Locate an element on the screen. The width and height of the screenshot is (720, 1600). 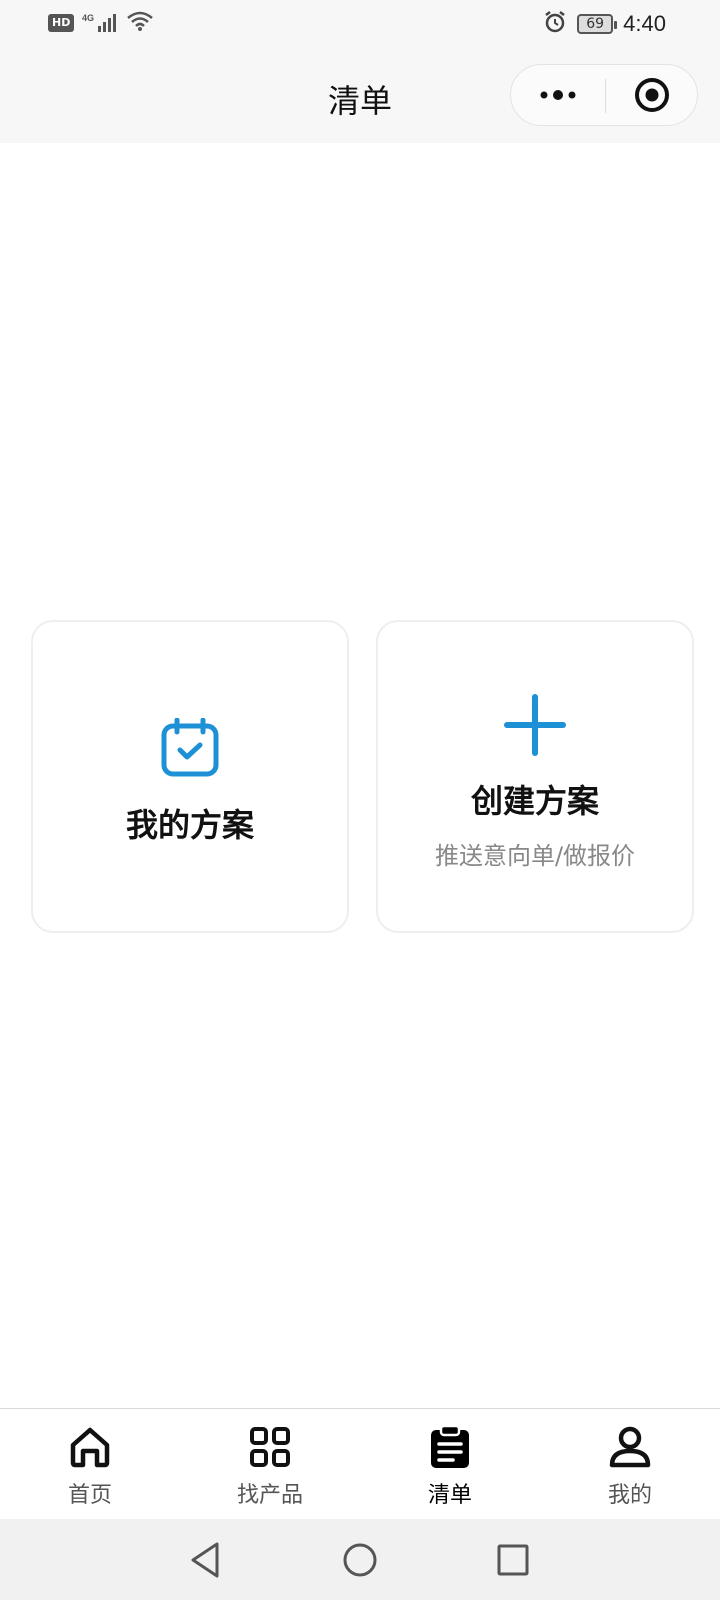
tab-home: 首页 is located at coordinates (90, 1464).